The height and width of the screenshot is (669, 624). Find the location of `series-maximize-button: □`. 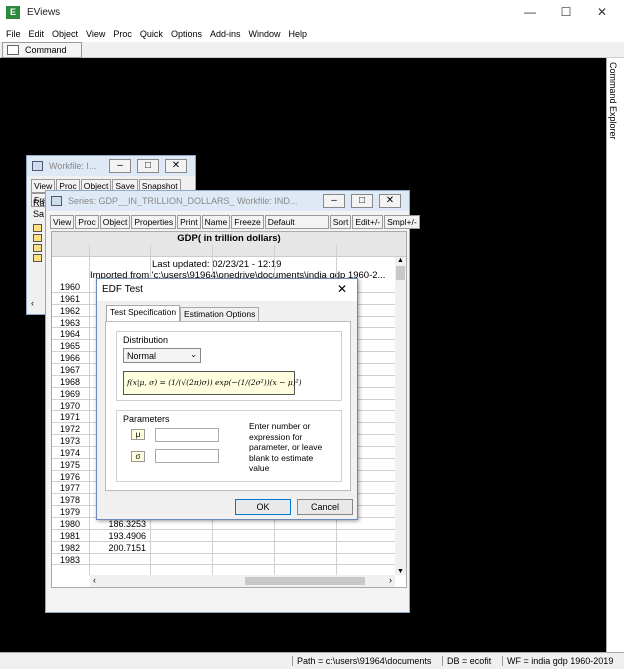

series-maximize-button: □ is located at coordinates (362, 201).